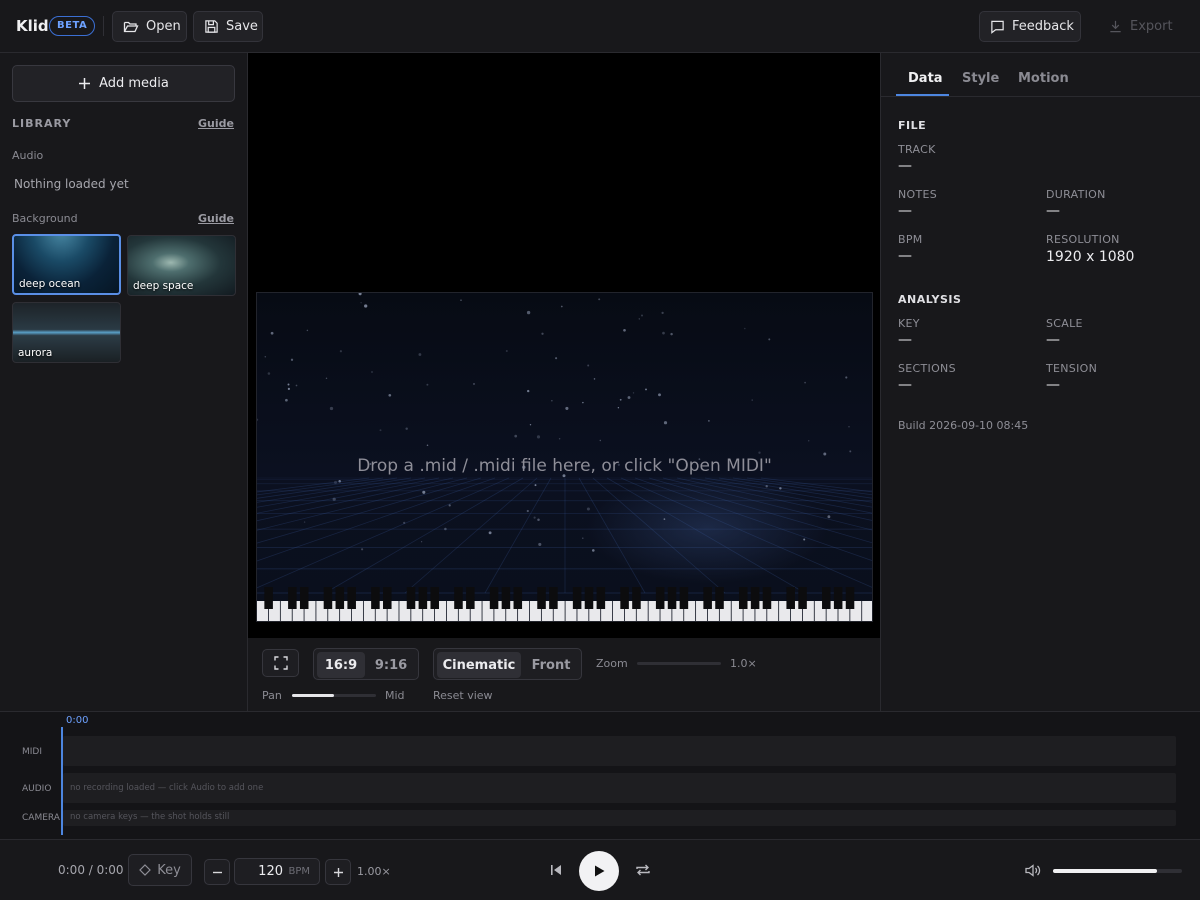 The width and height of the screenshot is (1200, 900). I want to click on track-camera: no camera keys — the shot holds still, so click(619, 818).